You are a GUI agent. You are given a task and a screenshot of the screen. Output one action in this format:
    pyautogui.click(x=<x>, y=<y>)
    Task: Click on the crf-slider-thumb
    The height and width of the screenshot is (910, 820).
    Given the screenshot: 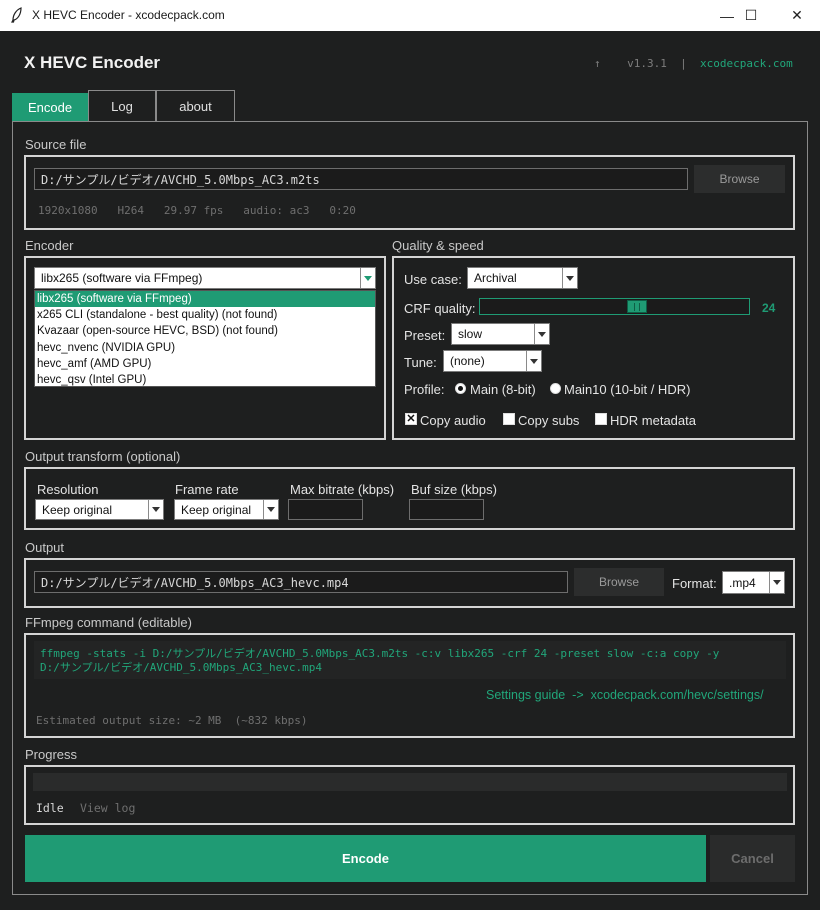 What is the action you would take?
    pyautogui.click(x=637, y=306)
    